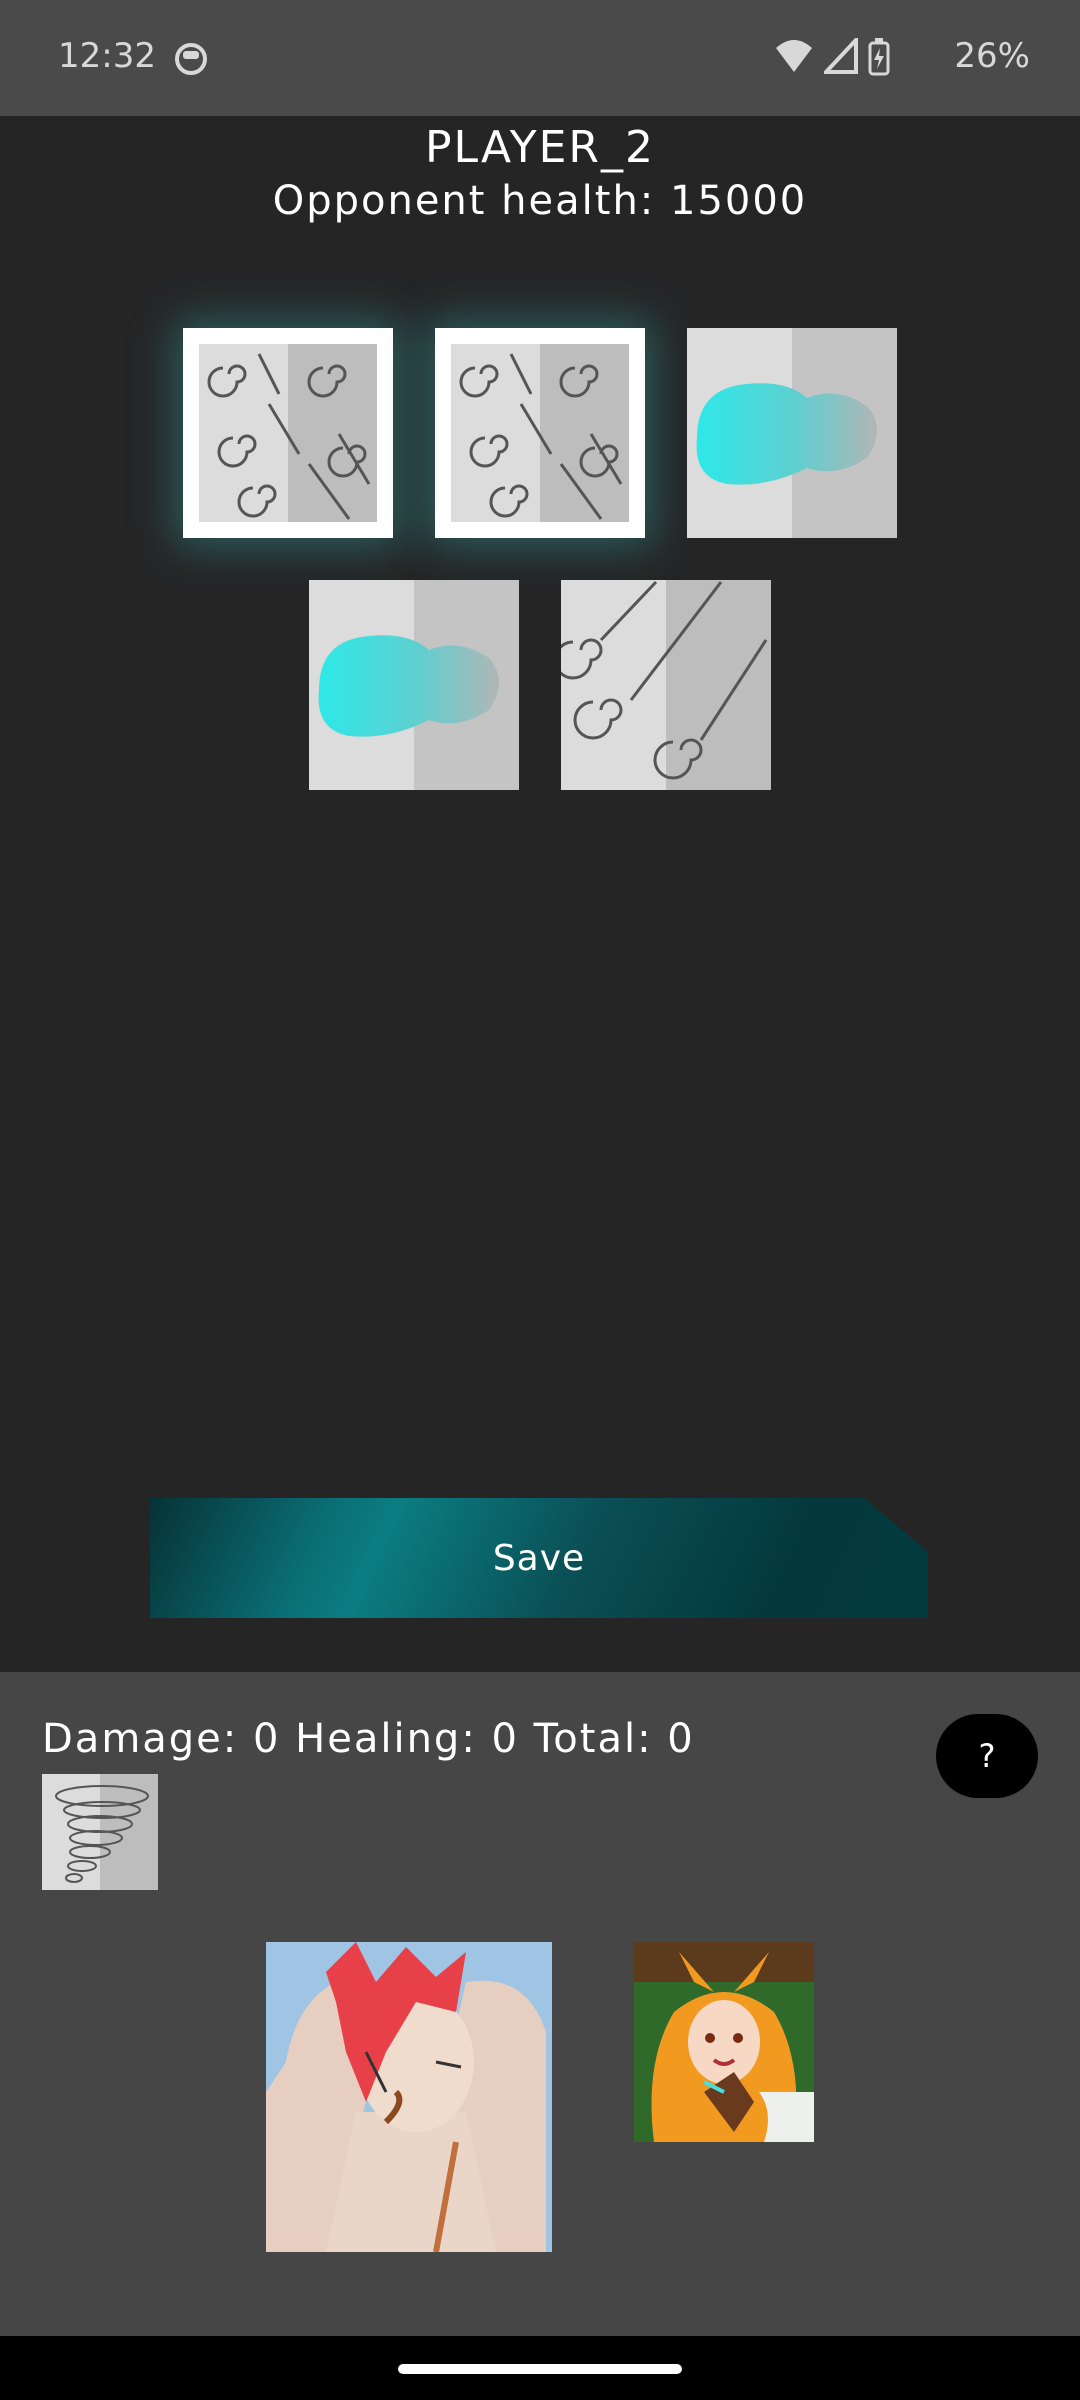  What do you see at coordinates (409, 2097) in the screenshot?
I see `character-portrait-redhair` at bounding box center [409, 2097].